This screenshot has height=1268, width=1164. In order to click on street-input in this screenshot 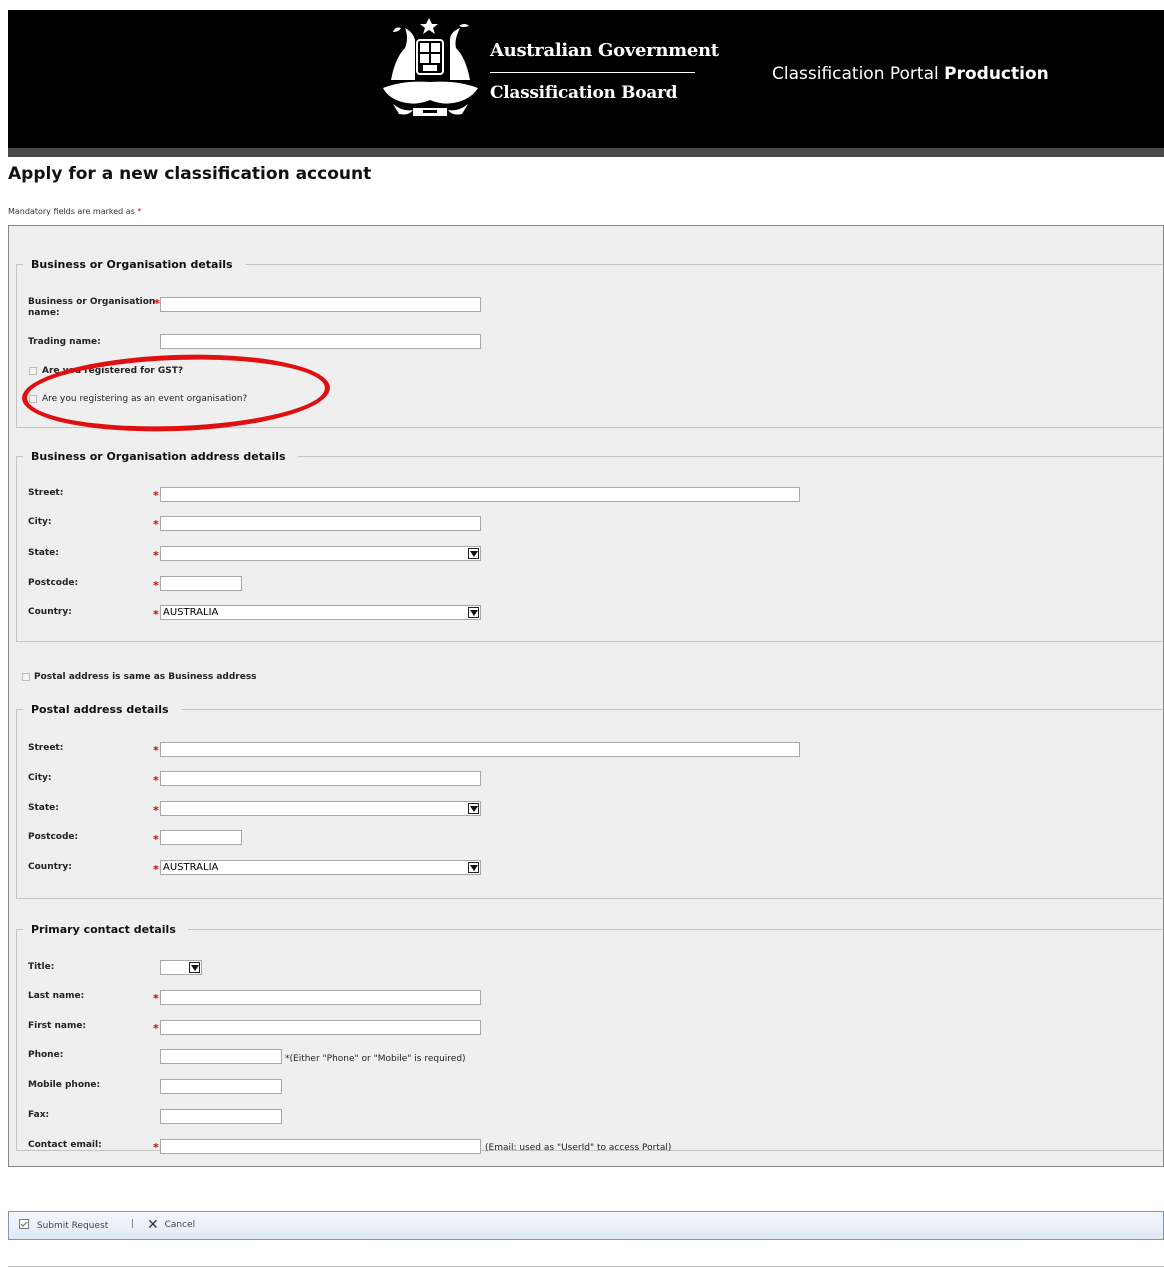, I will do `click(480, 494)`.